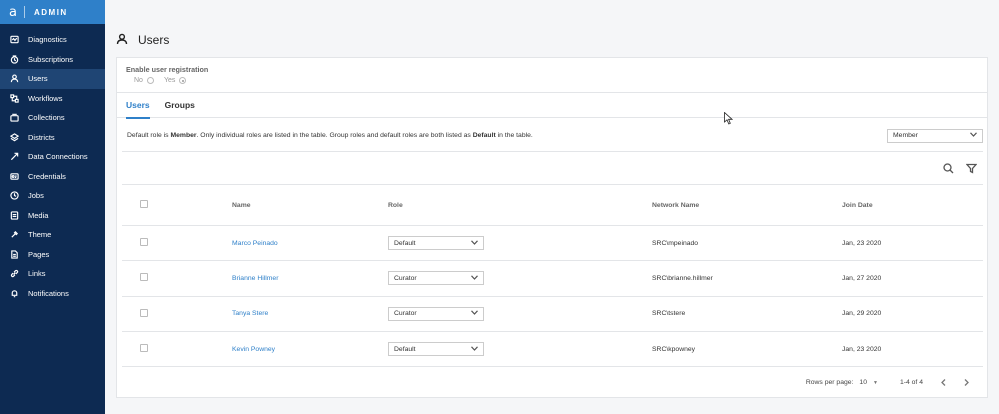  What do you see at coordinates (911, 382) in the screenshot?
I see `page-range: 1-4 of 4` at bounding box center [911, 382].